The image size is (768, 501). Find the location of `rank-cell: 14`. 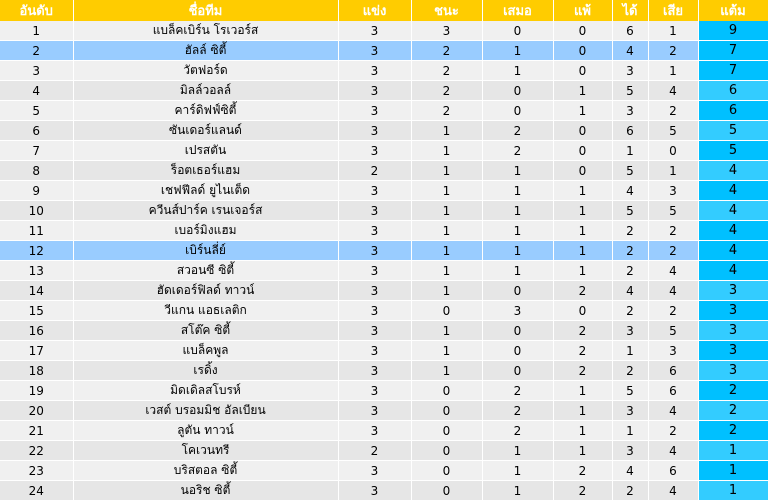

rank-cell: 14 is located at coordinates (37, 290).